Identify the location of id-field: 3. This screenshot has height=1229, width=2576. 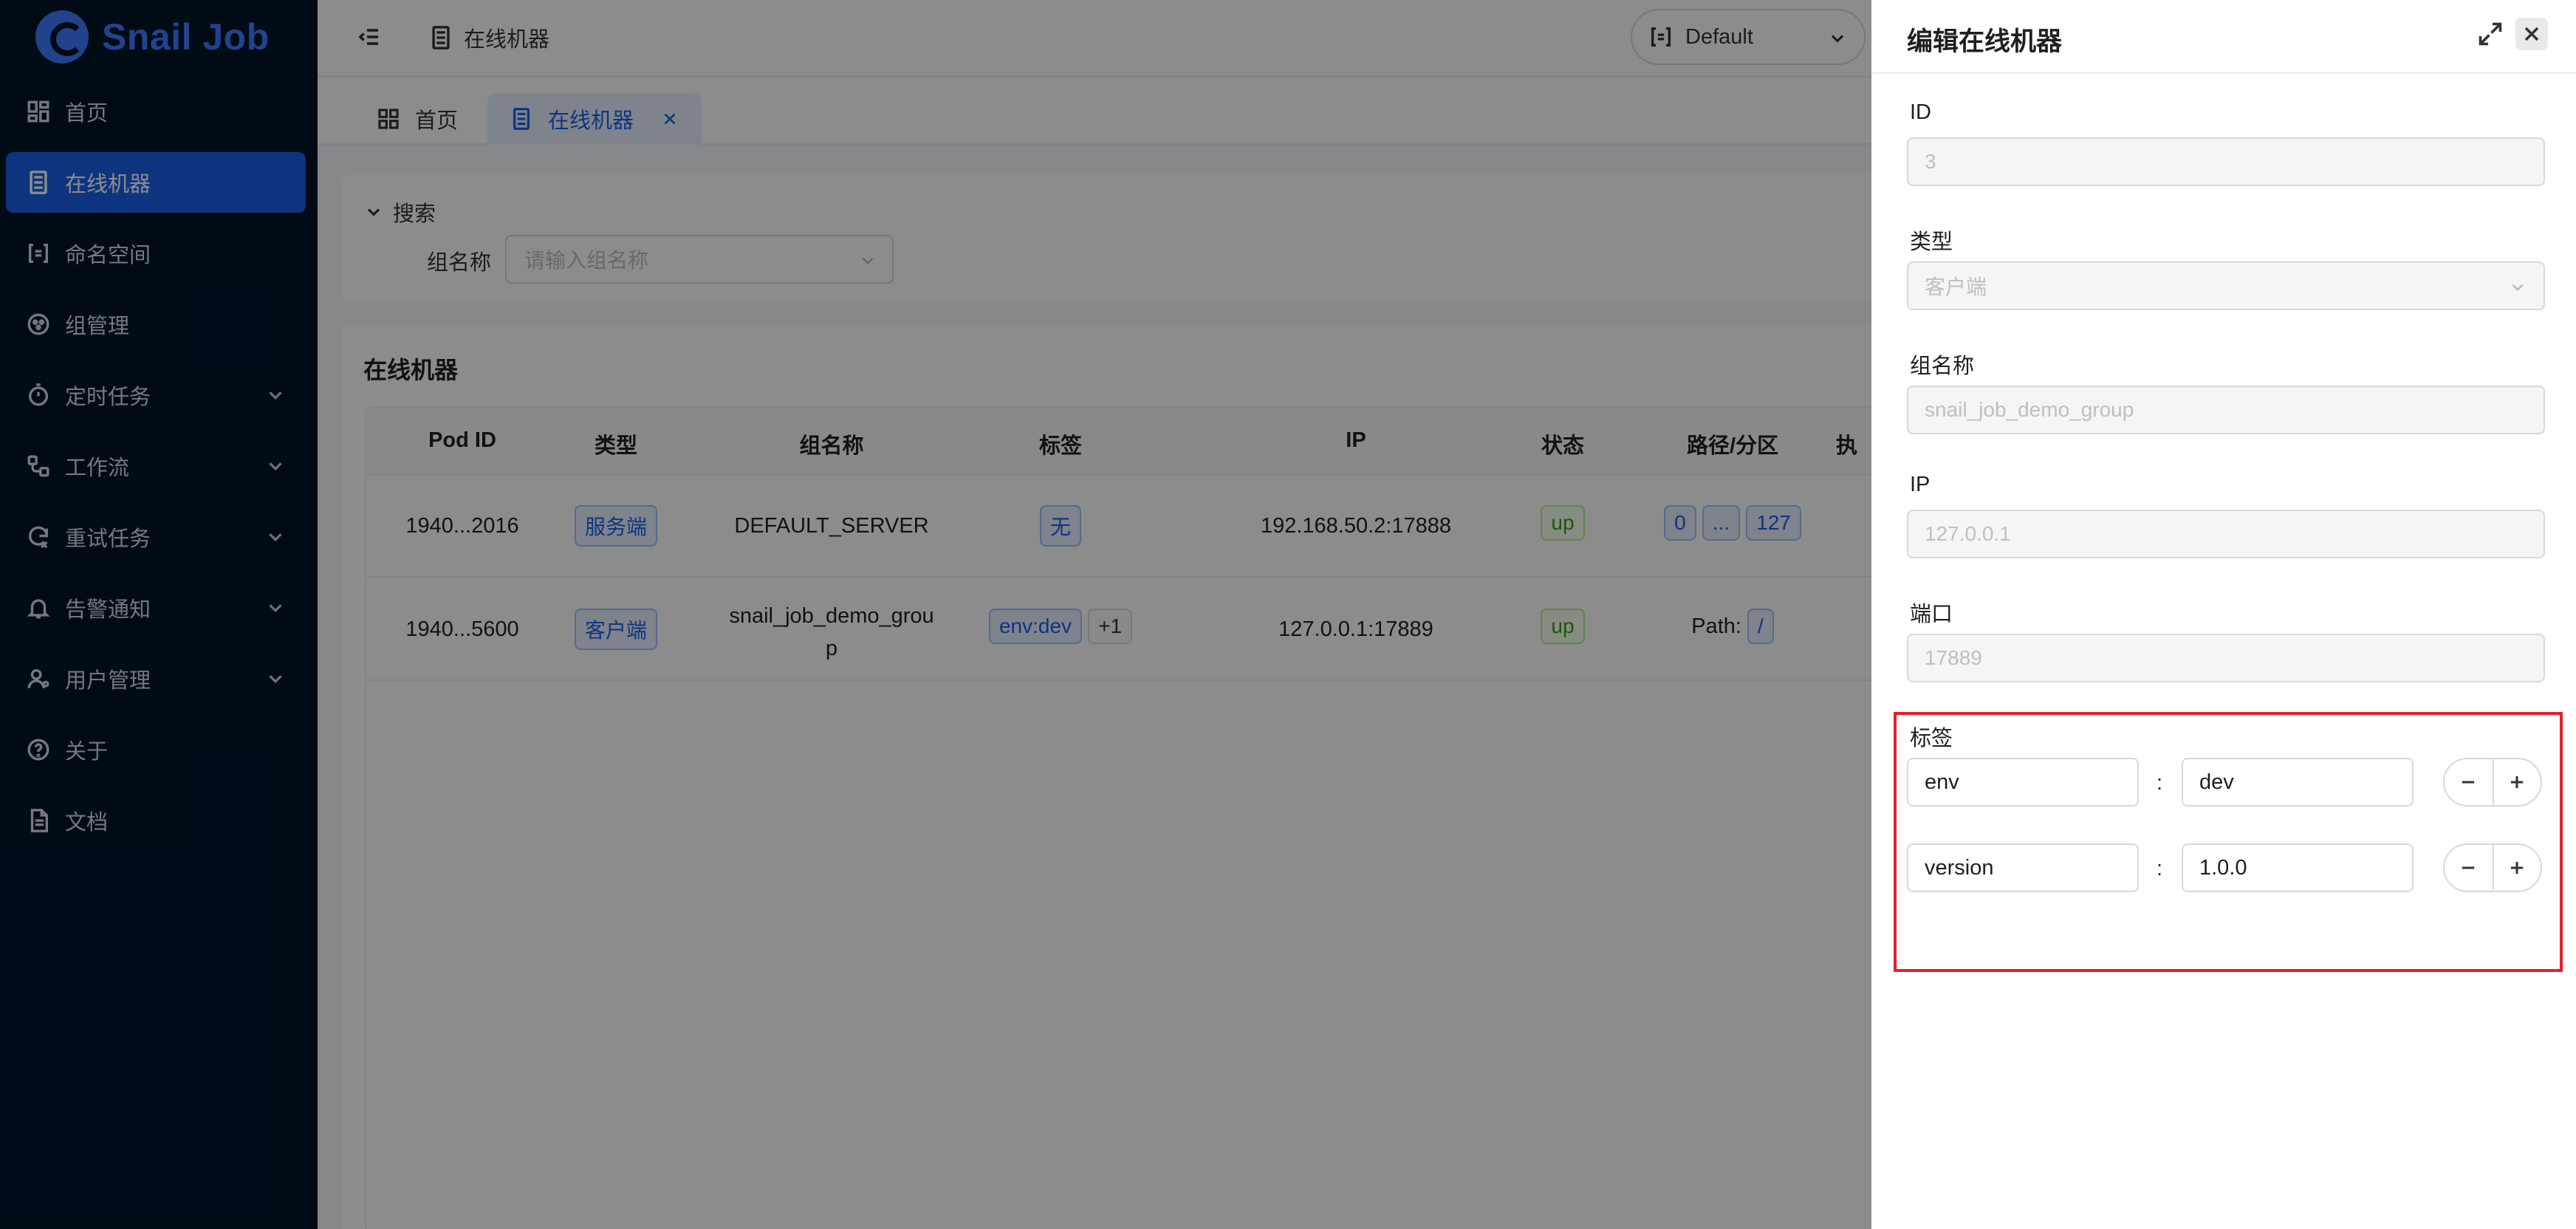
(2226, 161).